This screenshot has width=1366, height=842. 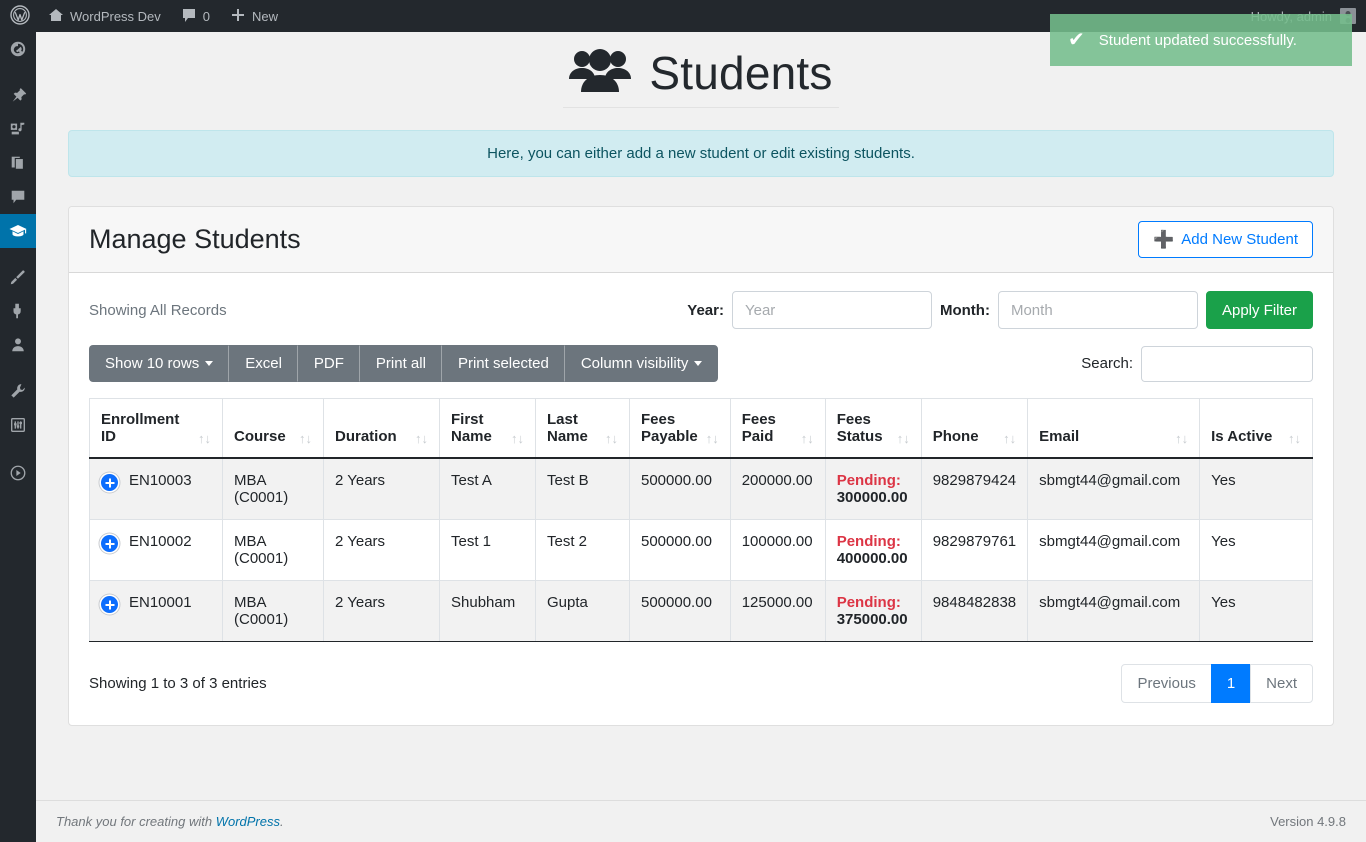 I want to click on fees-status-amount: 375000.00, so click(x=872, y=619).